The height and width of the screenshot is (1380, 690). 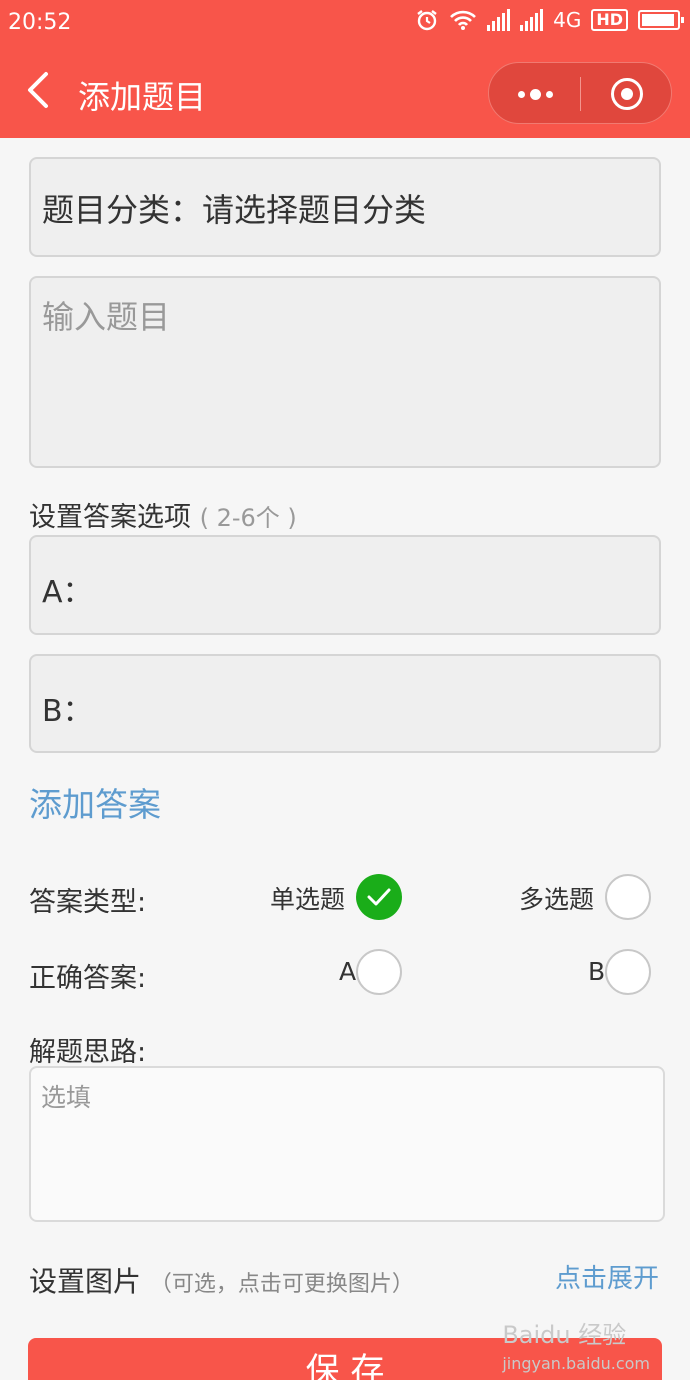 I want to click on capsule-divider, so click(x=580, y=94).